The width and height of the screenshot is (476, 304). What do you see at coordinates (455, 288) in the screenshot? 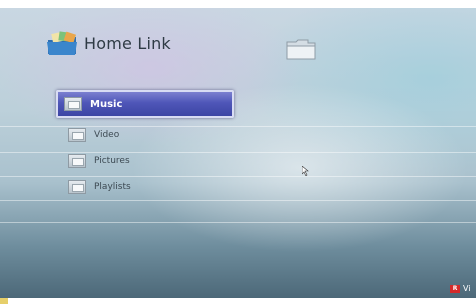
I see `red-key-button: R` at bounding box center [455, 288].